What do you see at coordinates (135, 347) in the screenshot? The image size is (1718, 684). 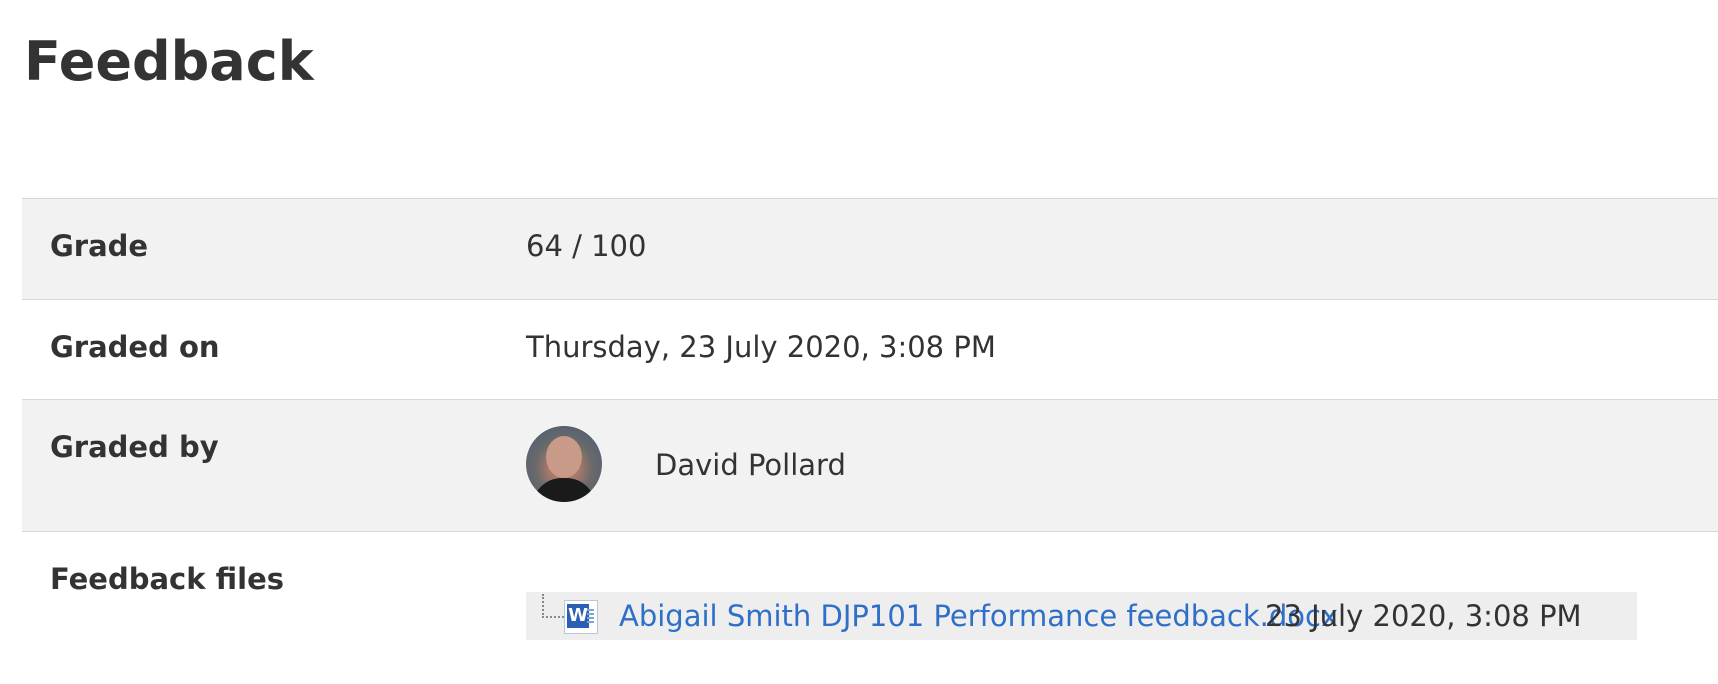 I see `graded-on-label: Graded on` at bounding box center [135, 347].